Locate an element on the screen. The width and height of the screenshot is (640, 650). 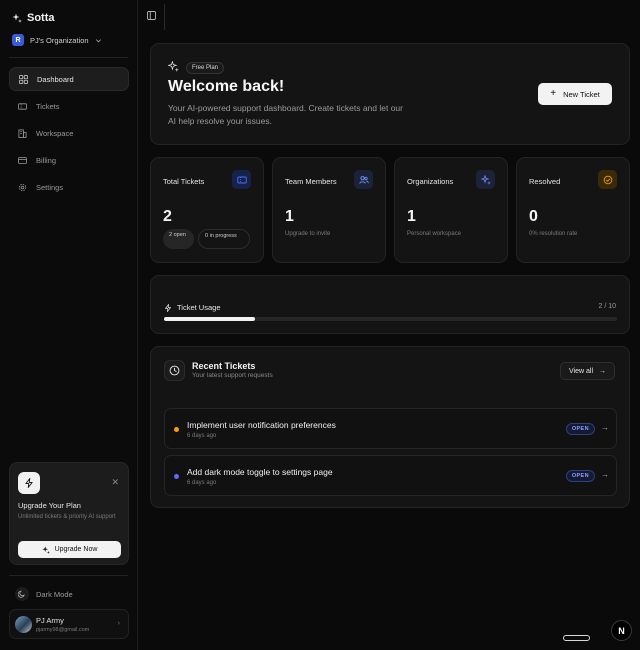
upgrade-now-button: Upgrade Now is located at coordinates (69, 549).